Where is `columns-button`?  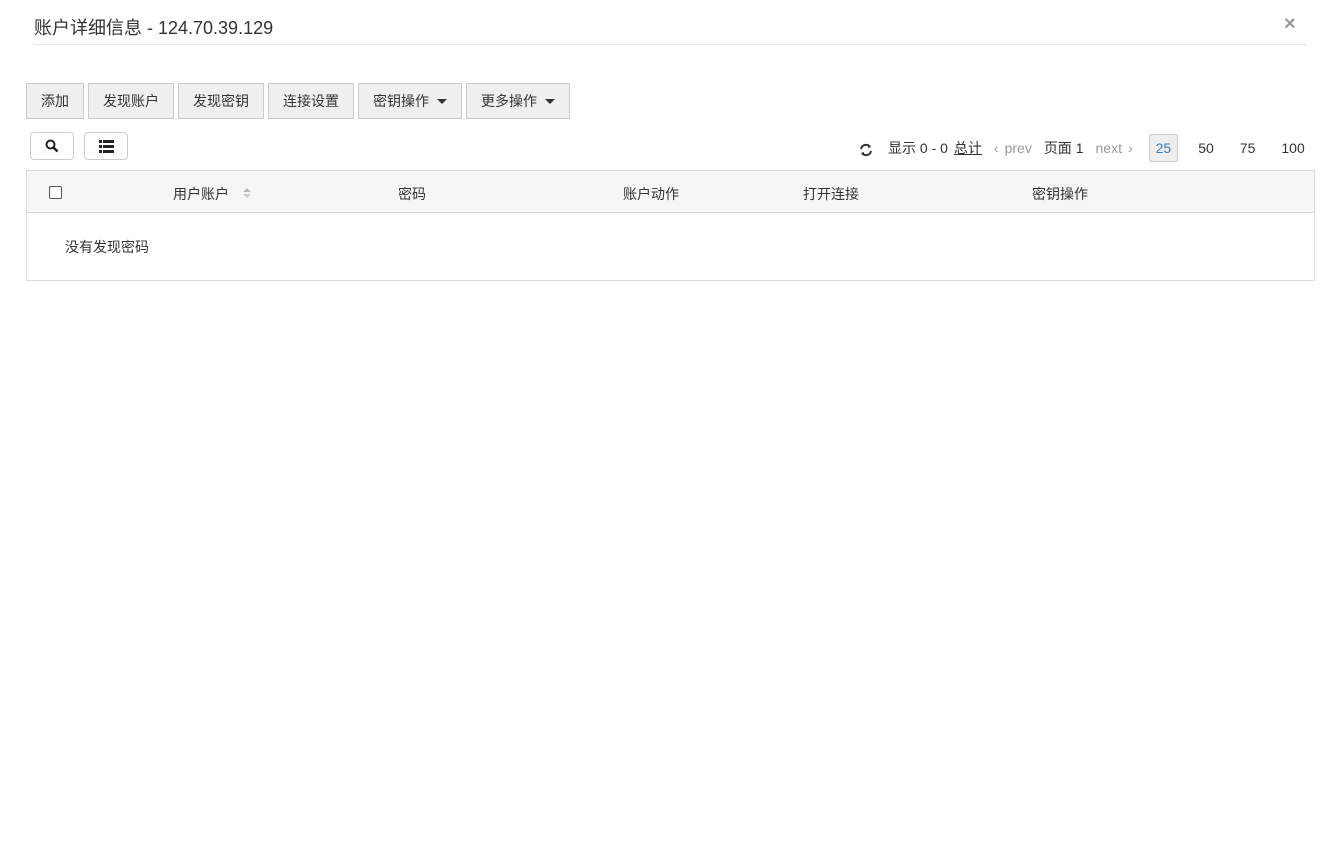 columns-button is located at coordinates (106, 146).